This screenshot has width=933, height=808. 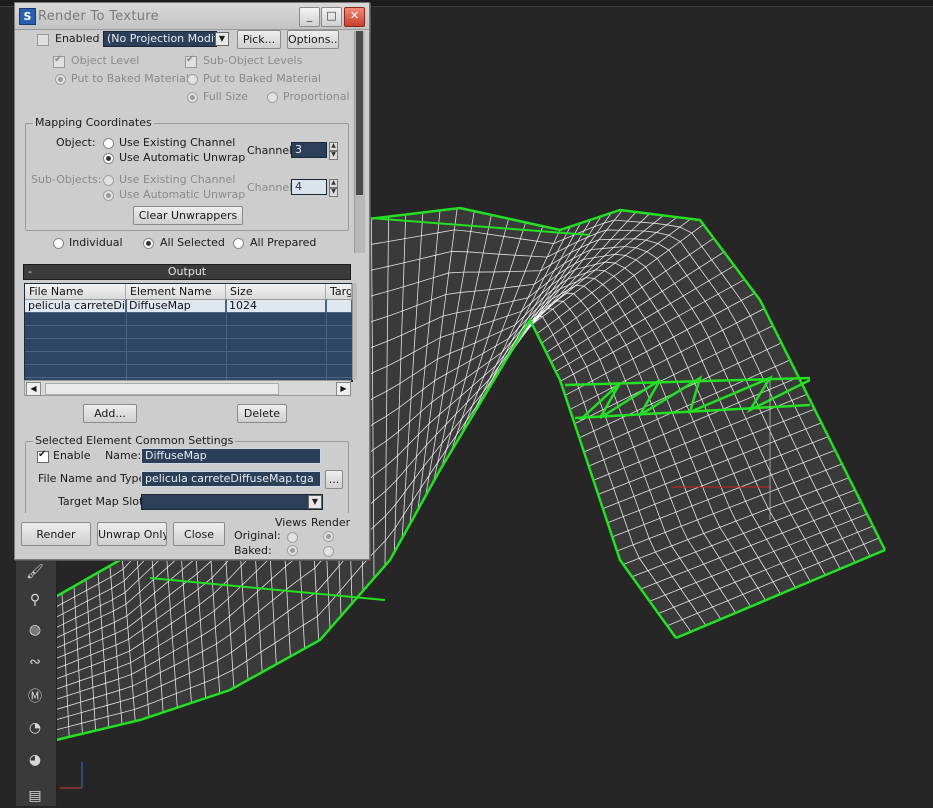 I want to click on maximize-button: □, so click(x=331, y=17).